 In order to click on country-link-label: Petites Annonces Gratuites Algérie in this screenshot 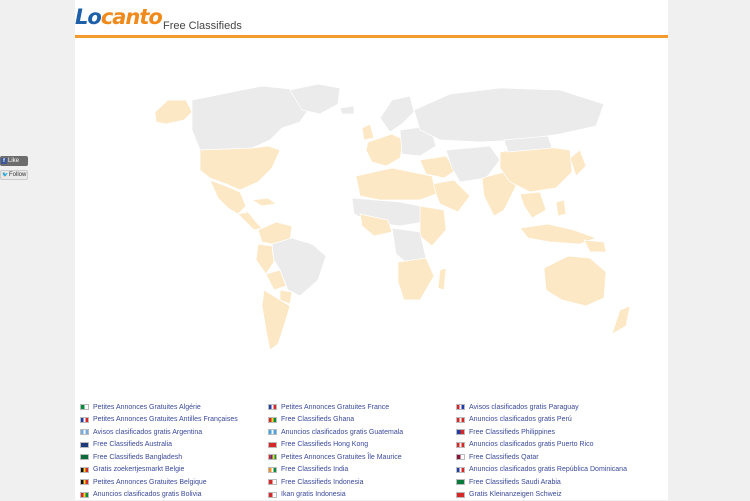, I will do `click(147, 407)`.